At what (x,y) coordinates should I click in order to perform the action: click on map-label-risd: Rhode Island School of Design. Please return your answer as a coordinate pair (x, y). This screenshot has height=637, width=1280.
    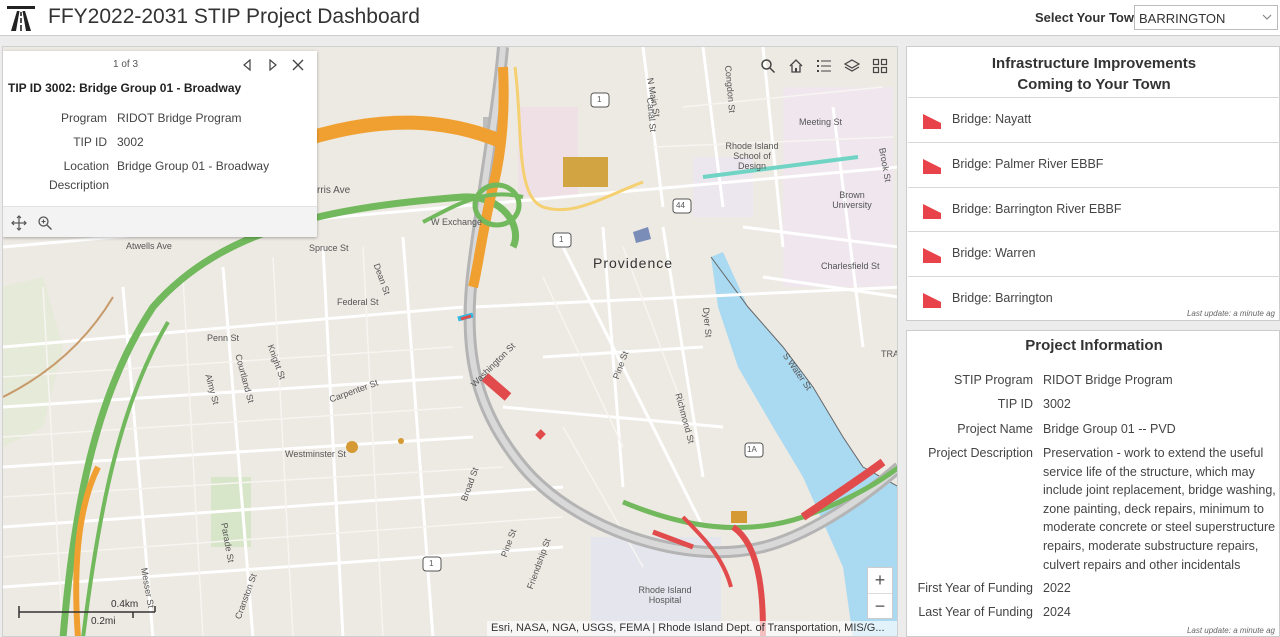
    Looking at the image, I should click on (752, 156).